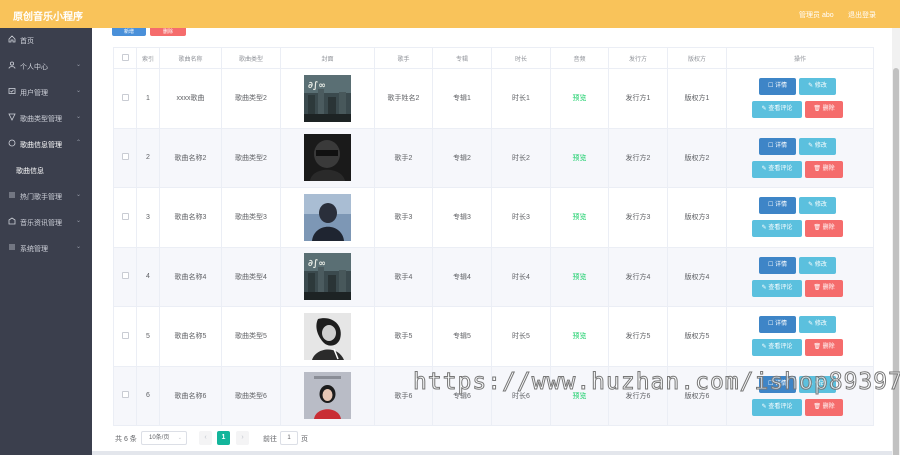  I want to click on sidebar-item-users: 用户管理 ⌄, so click(46, 92).